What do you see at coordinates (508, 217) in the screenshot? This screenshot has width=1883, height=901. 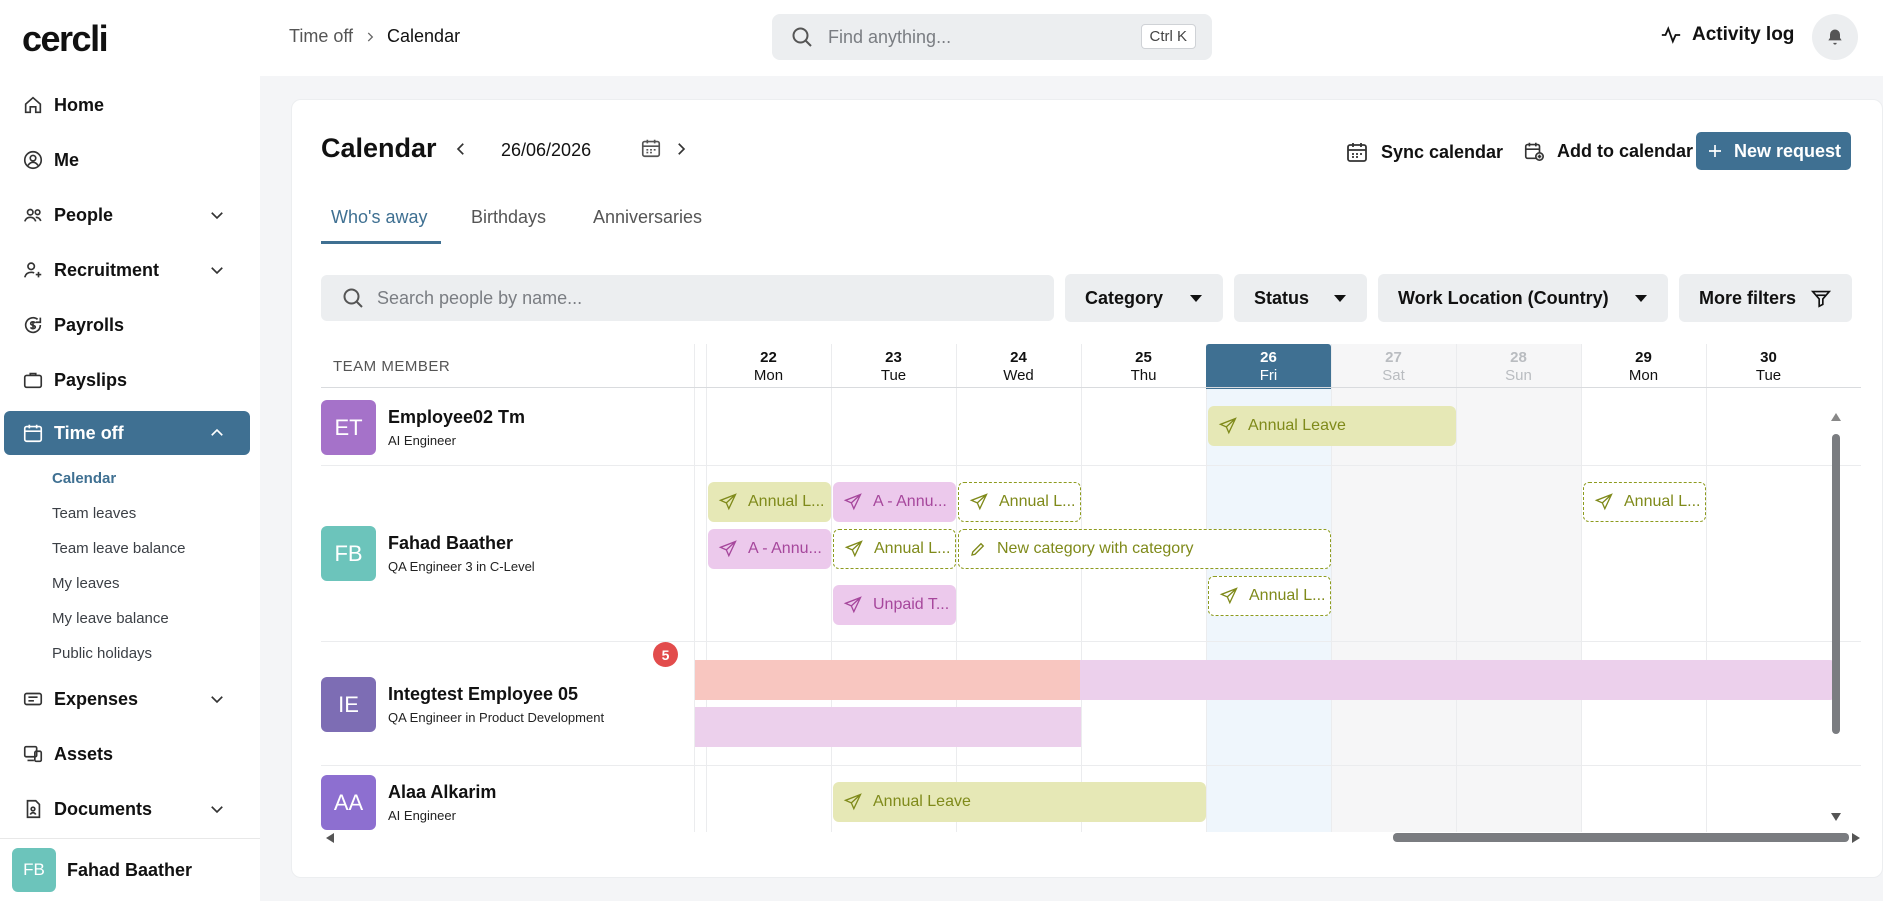 I see `tab-birthdays: Birthdays` at bounding box center [508, 217].